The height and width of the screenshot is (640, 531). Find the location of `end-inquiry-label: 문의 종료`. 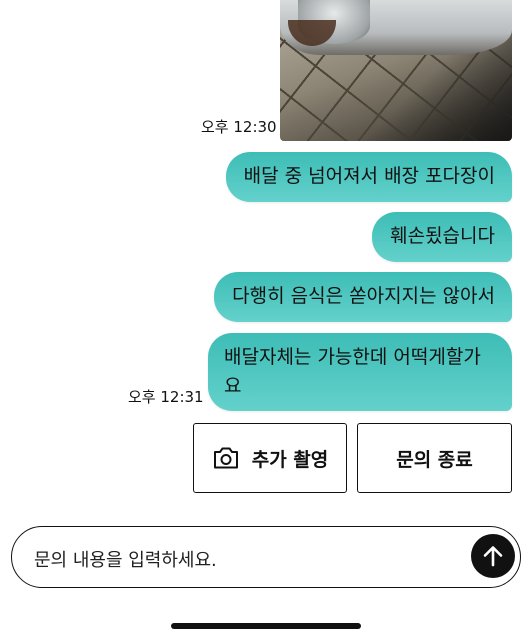

end-inquiry-label: 문의 종료 is located at coordinates (434, 459).